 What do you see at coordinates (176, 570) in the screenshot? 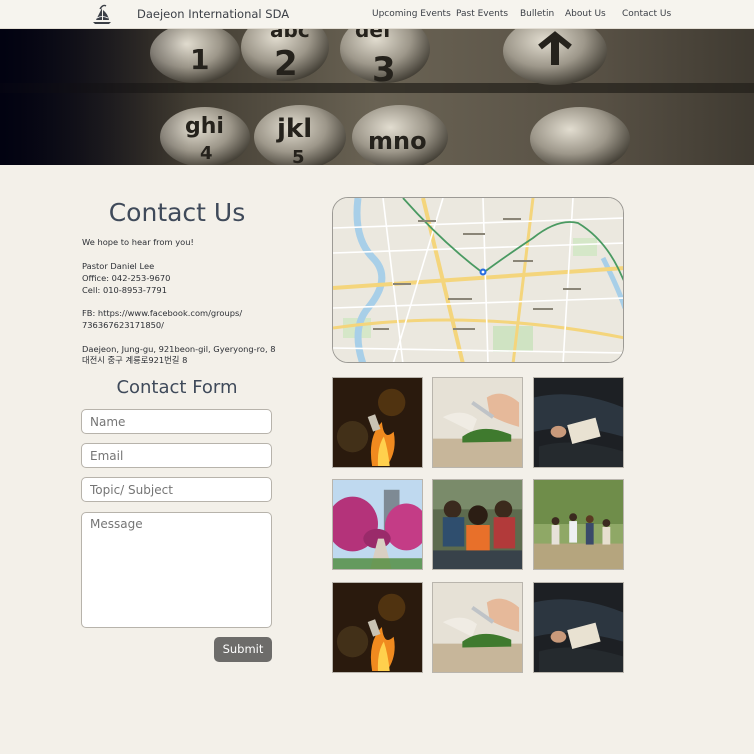
I see `message-textarea` at bounding box center [176, 570].